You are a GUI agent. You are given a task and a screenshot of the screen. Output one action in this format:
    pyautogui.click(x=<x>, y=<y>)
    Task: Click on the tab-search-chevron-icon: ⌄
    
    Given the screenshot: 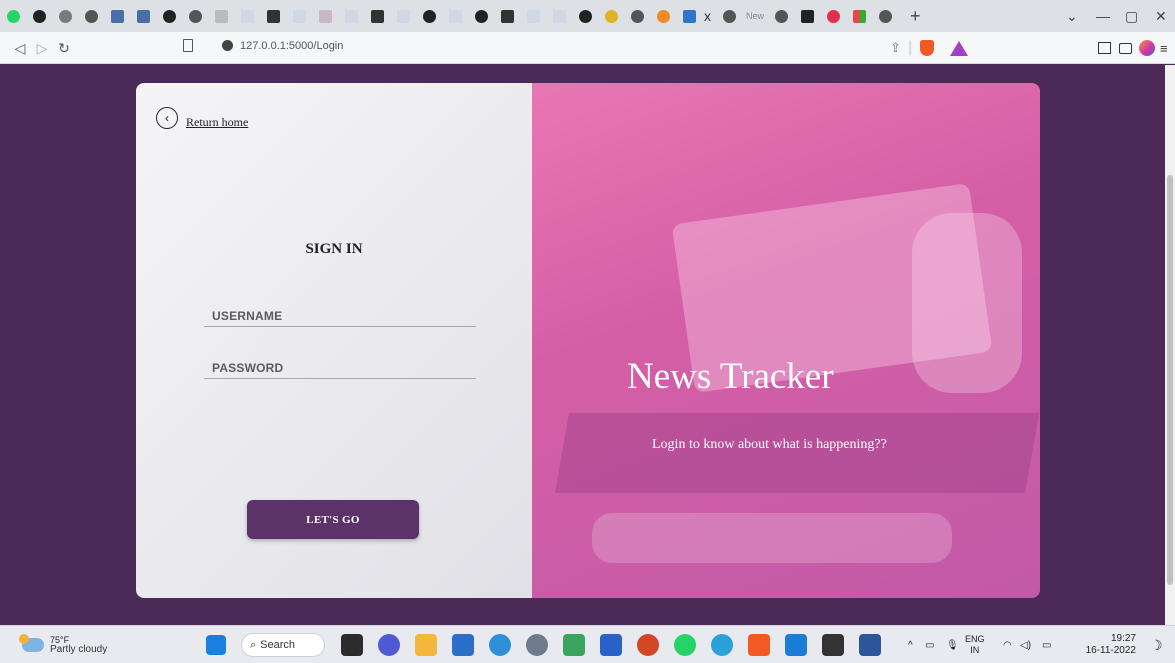 What is the action you would take?
    pyautogui.click(x=1072, y=16)
    